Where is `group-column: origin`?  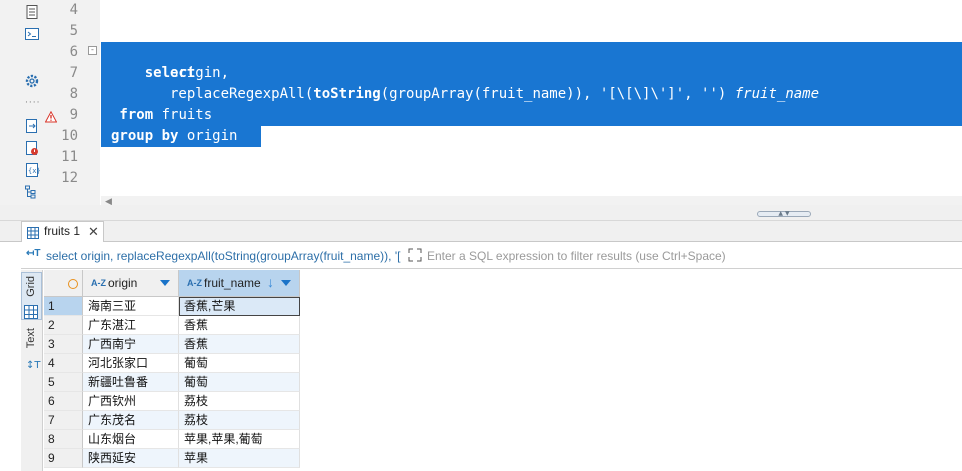
group-column: origin is located at coordinates (208, 136).